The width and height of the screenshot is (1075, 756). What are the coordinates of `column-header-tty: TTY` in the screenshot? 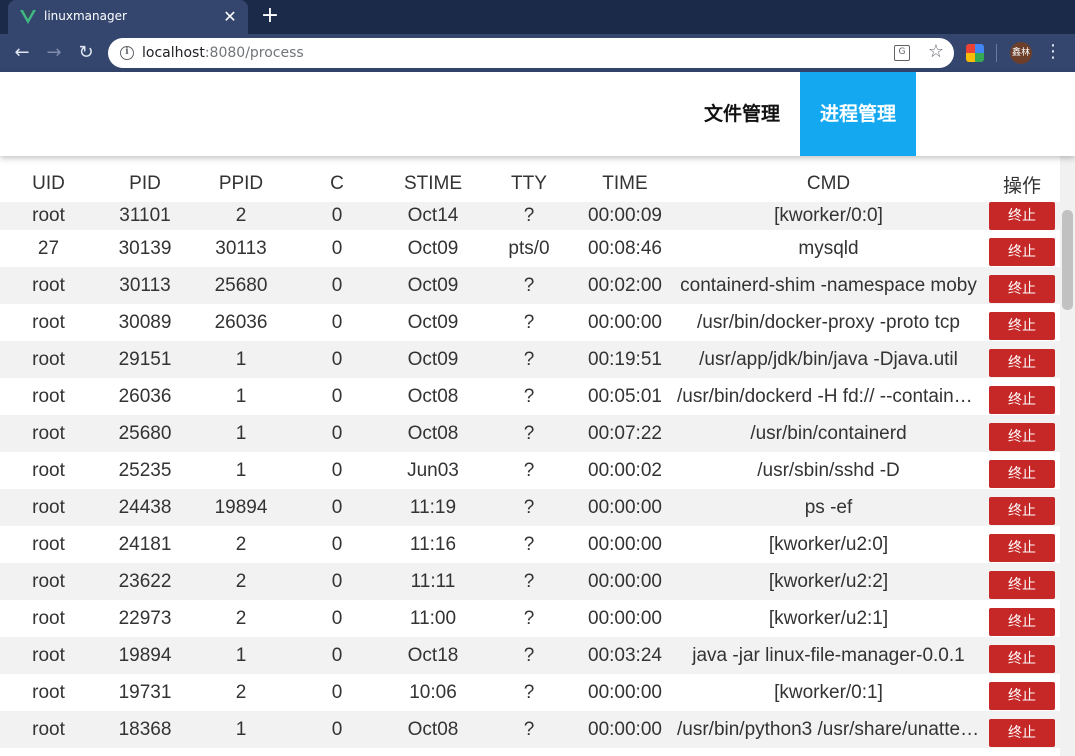 It's located at (529, 183).